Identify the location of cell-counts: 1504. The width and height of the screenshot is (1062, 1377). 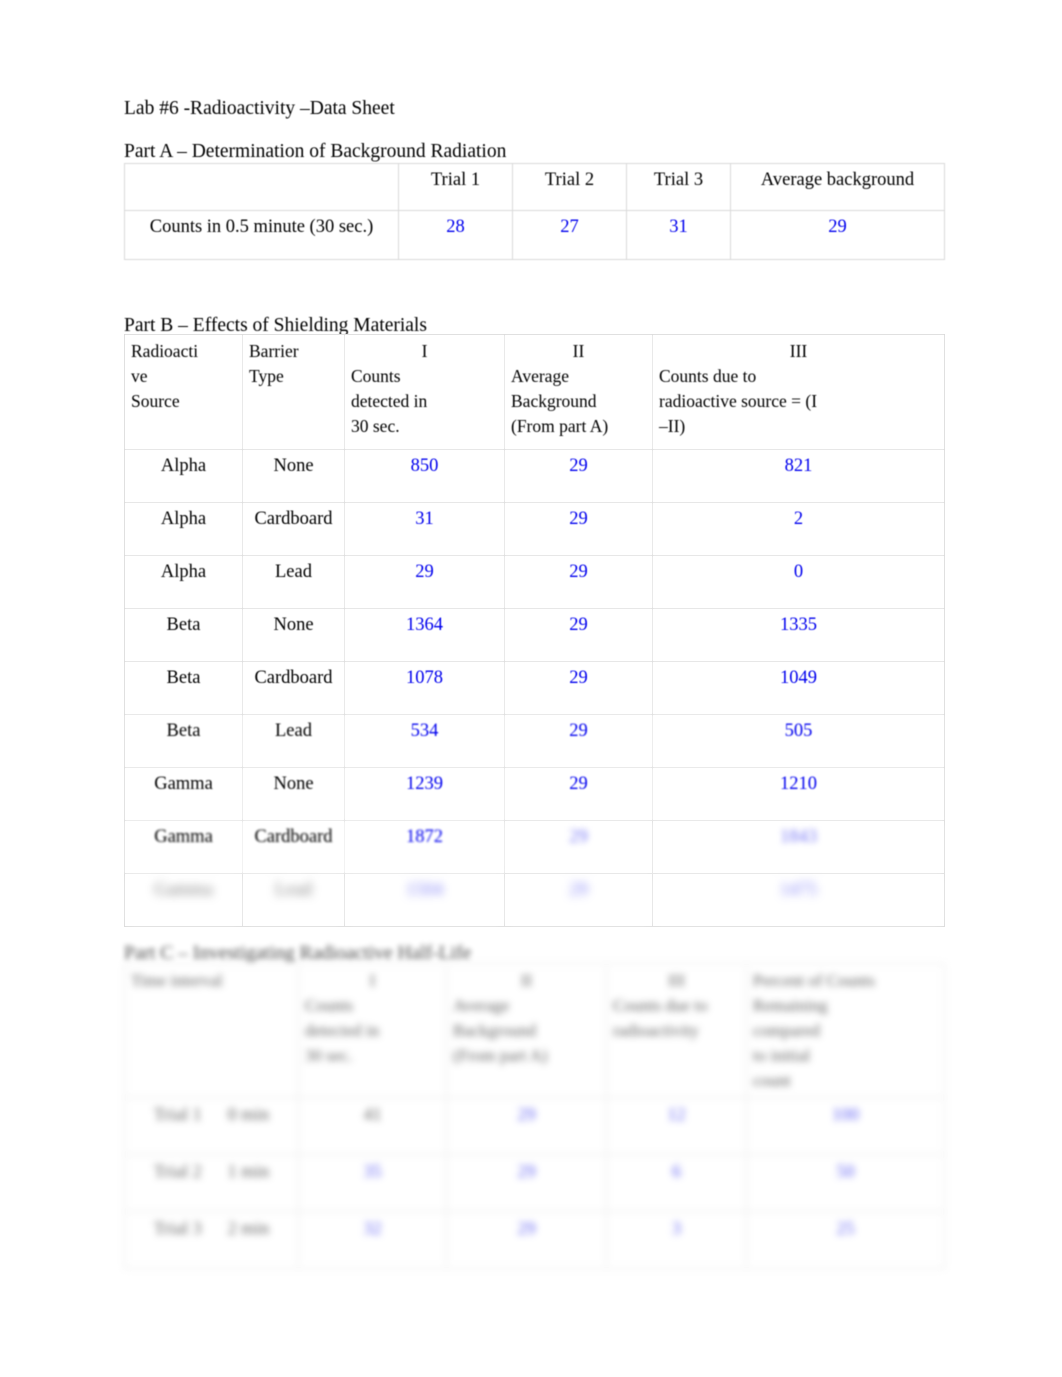
(424, 900).